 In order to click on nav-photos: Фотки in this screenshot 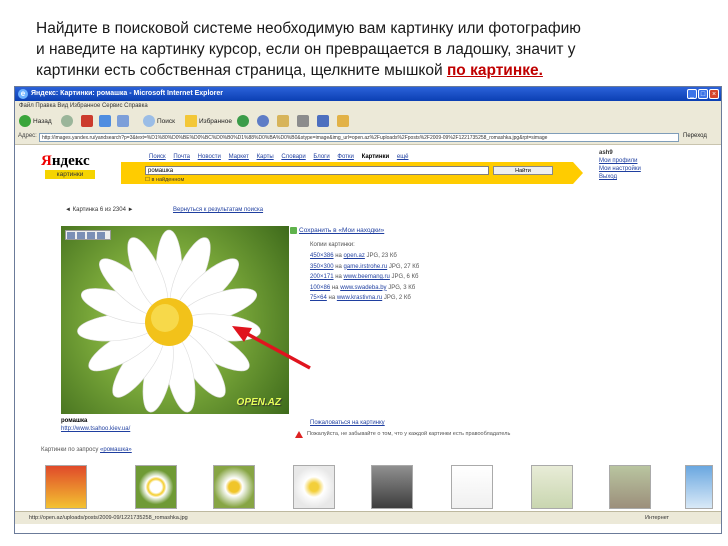, I will do `click(345, 157)`.